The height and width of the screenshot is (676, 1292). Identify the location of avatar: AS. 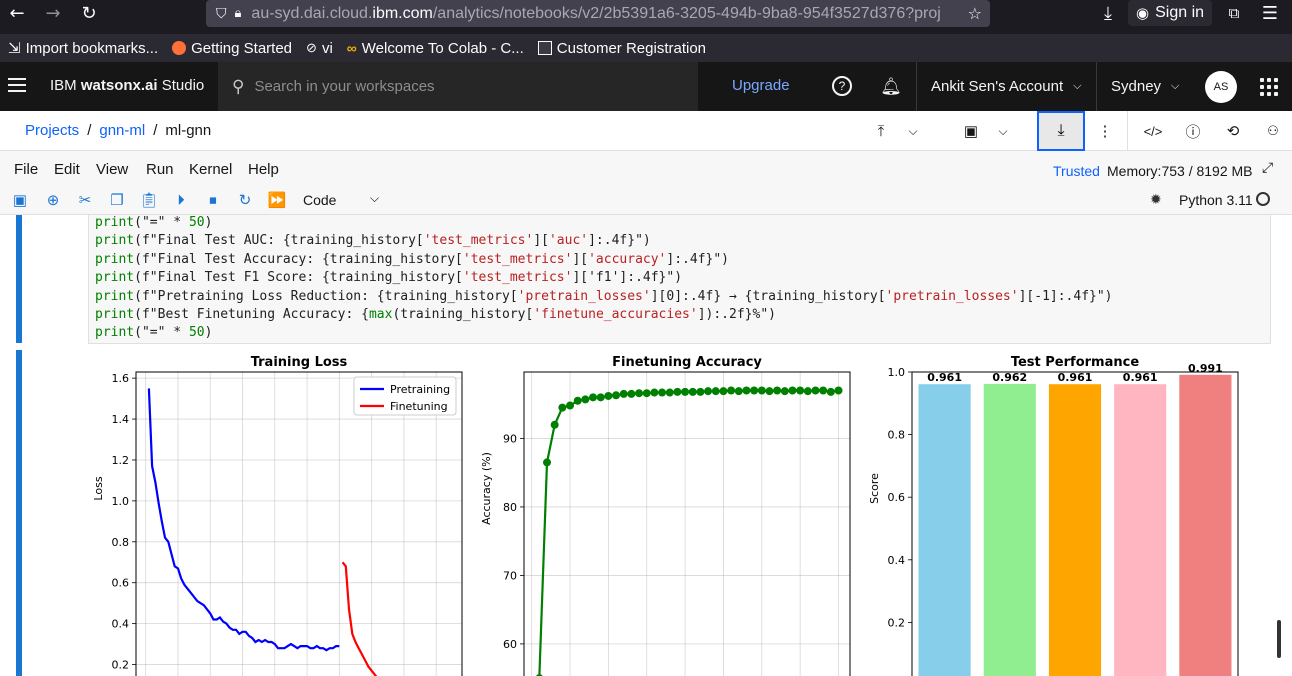
(1221, 87).